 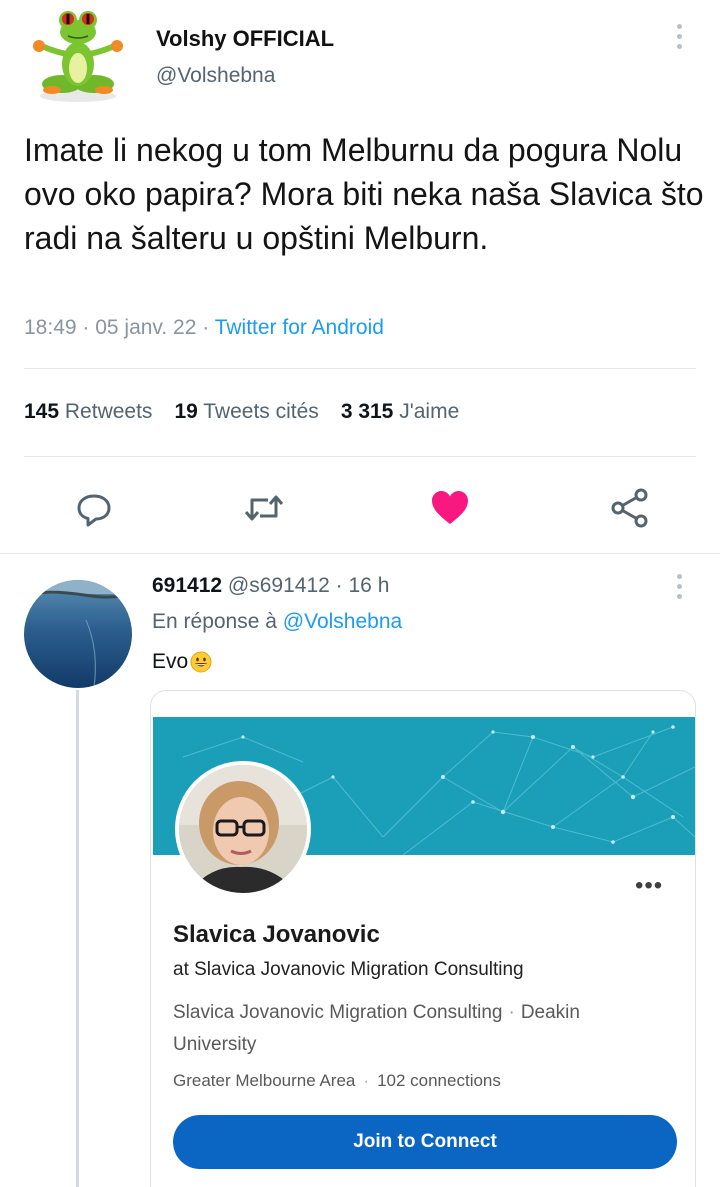 What do you see at coordinates (429, 411) in the screenshot?
I see `likes-label: J'aime` at bounding box center [429, 411].